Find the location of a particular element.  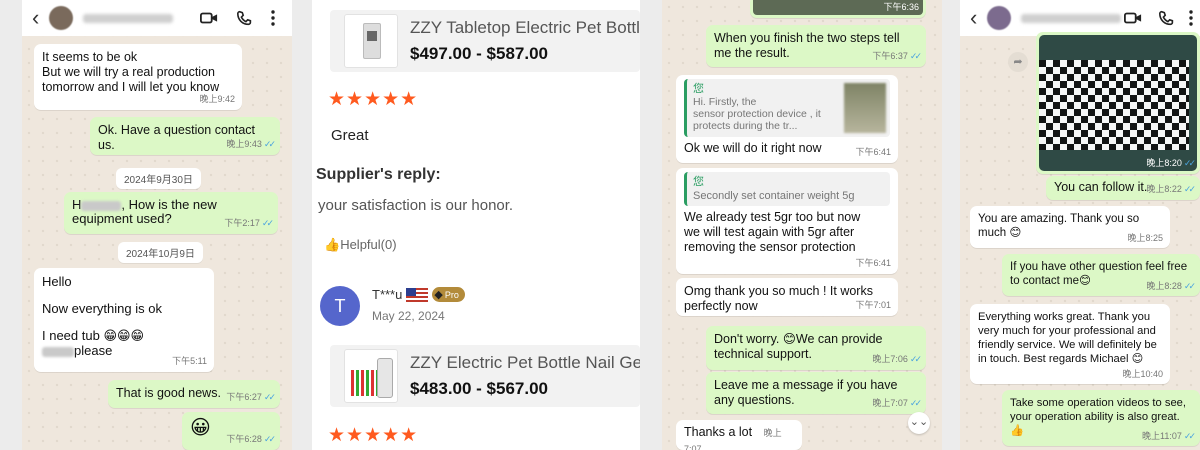

message-time: 晚上8:22 is located at coordinates (1164, 189).